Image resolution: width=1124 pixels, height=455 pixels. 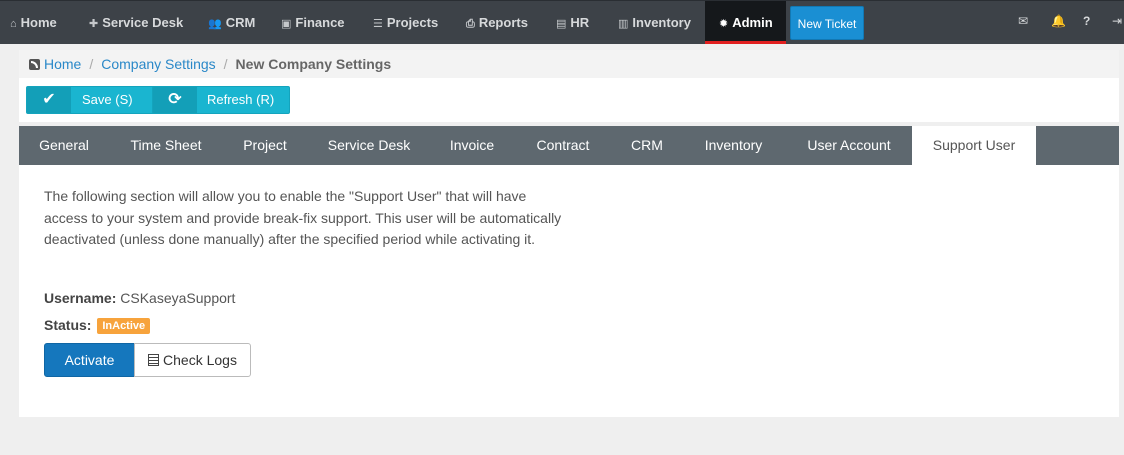 I want to click on check-logs-button: Check Logs, so click(x=192, y=360).